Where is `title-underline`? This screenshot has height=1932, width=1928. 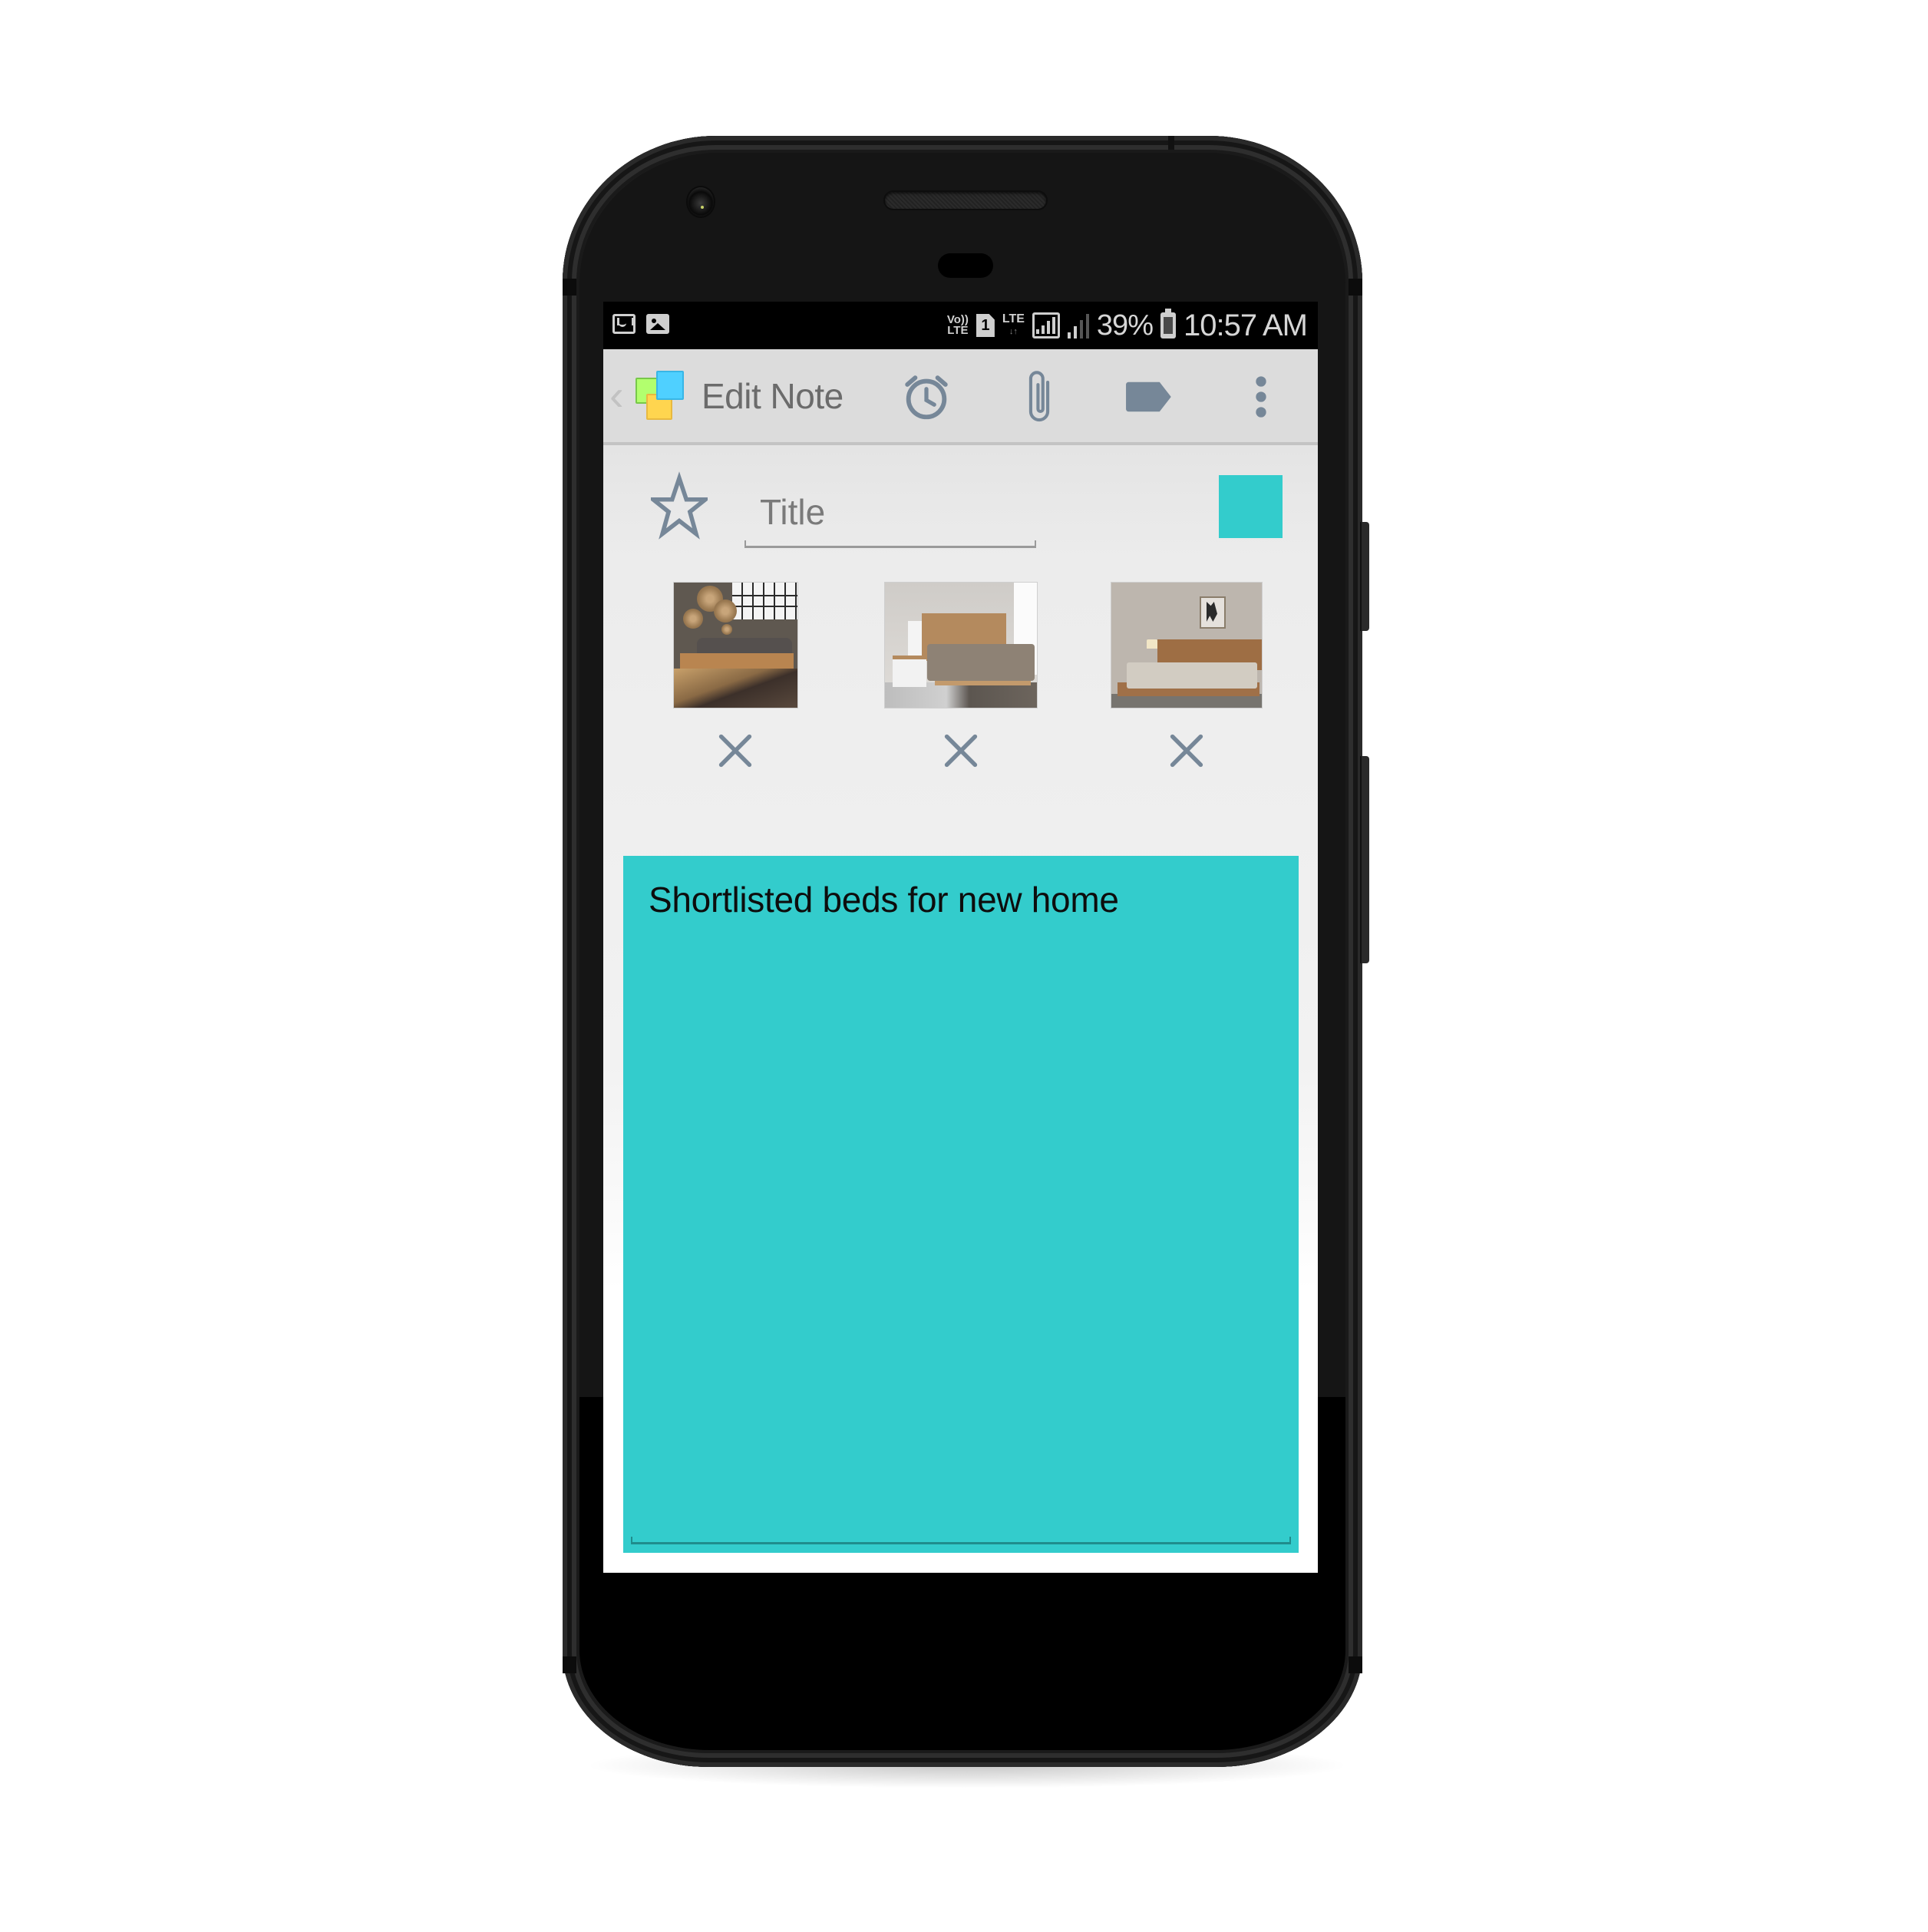 title-underline is located at coordinates (890, 544).